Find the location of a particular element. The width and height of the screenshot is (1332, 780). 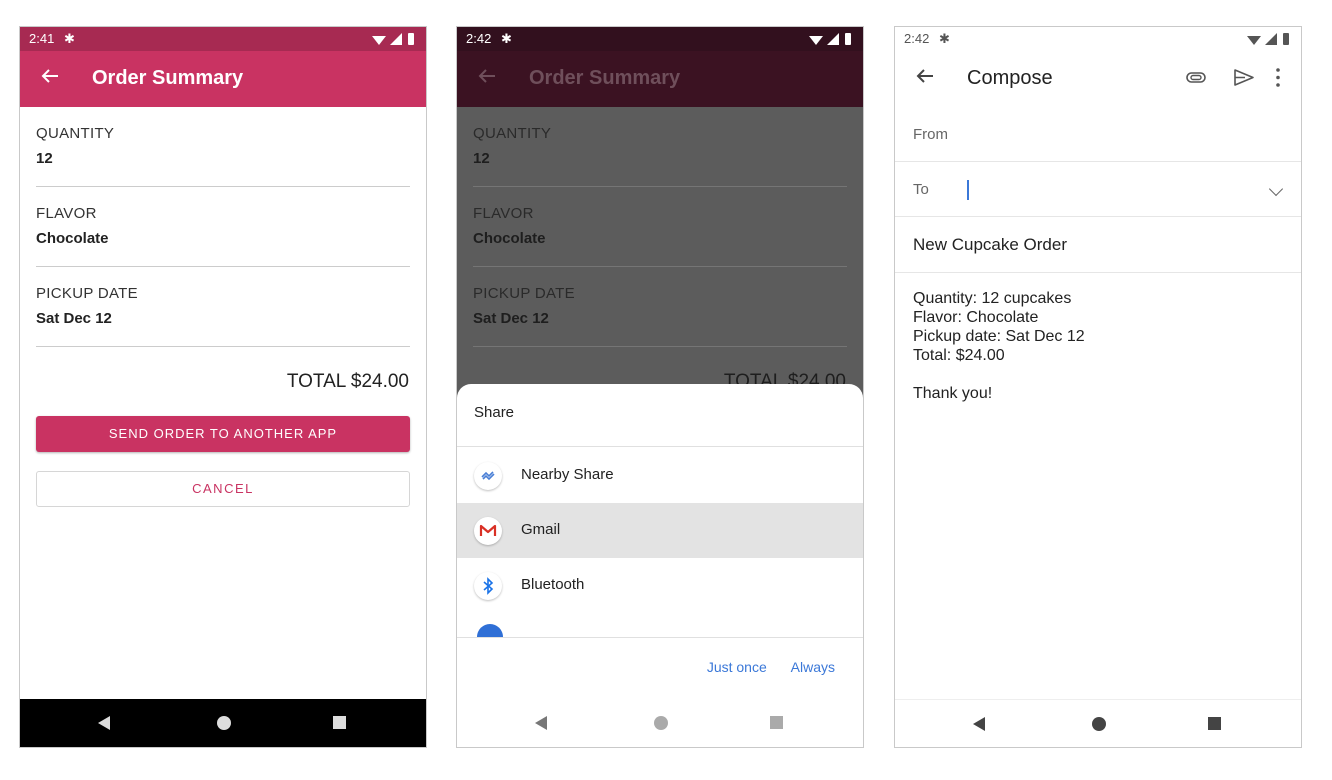

from-label: From is located at coordinates (930, 134).